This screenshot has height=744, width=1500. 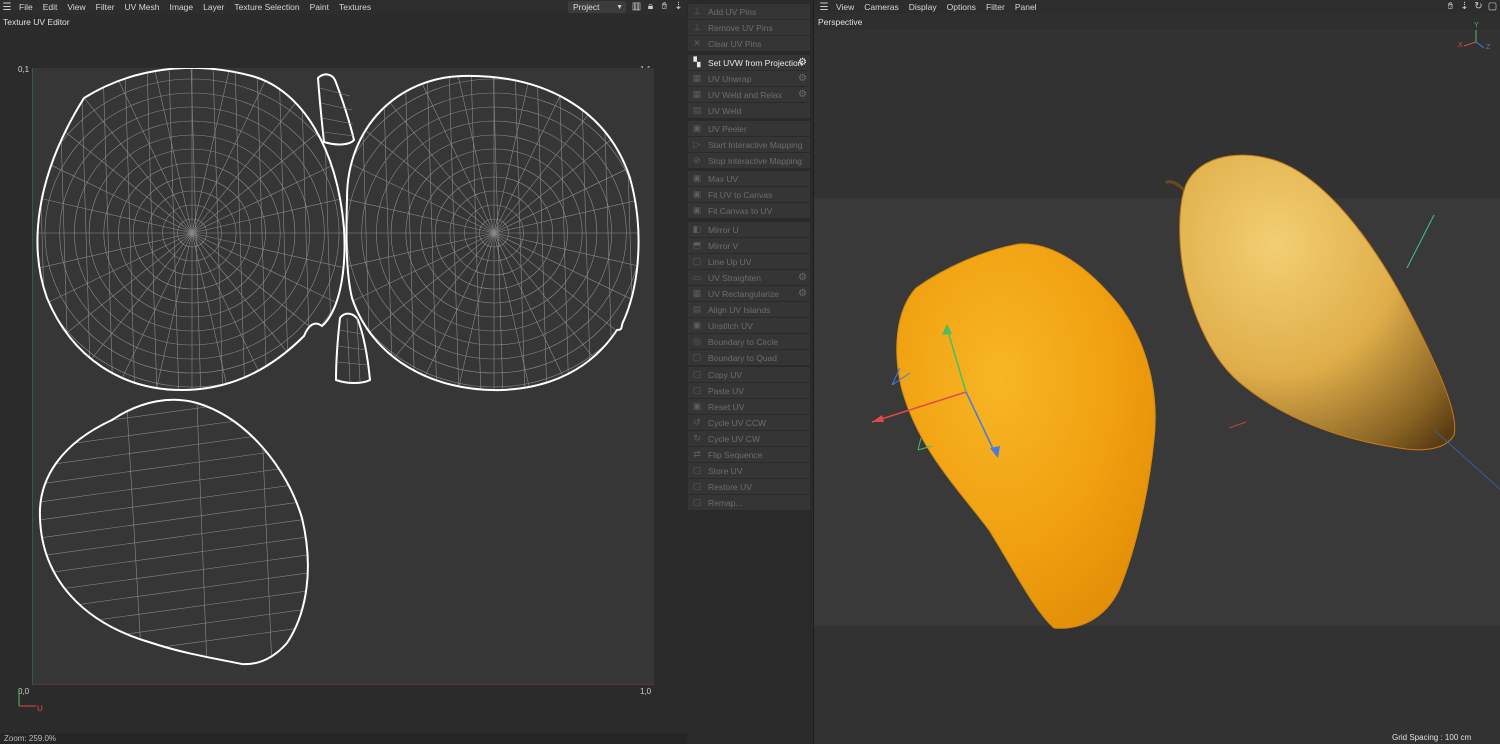 What do you see at coordinates (697, 144) in the screenshot?
I see `play-icon: ▷` at bounding box center [697, 144].